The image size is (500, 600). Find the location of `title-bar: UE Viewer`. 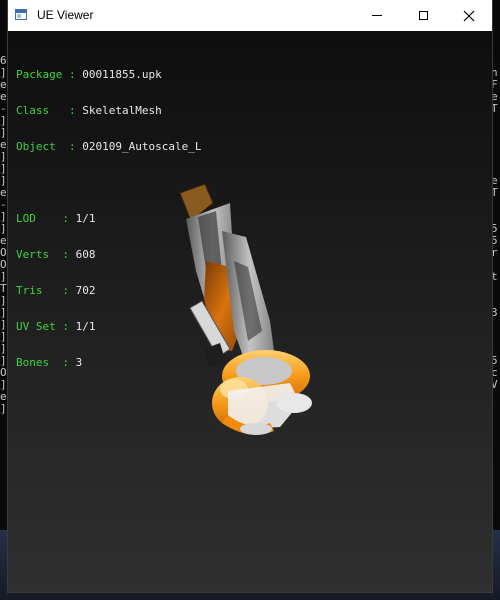

title-bar: UE Viewer is located at coordinates (250, 15).